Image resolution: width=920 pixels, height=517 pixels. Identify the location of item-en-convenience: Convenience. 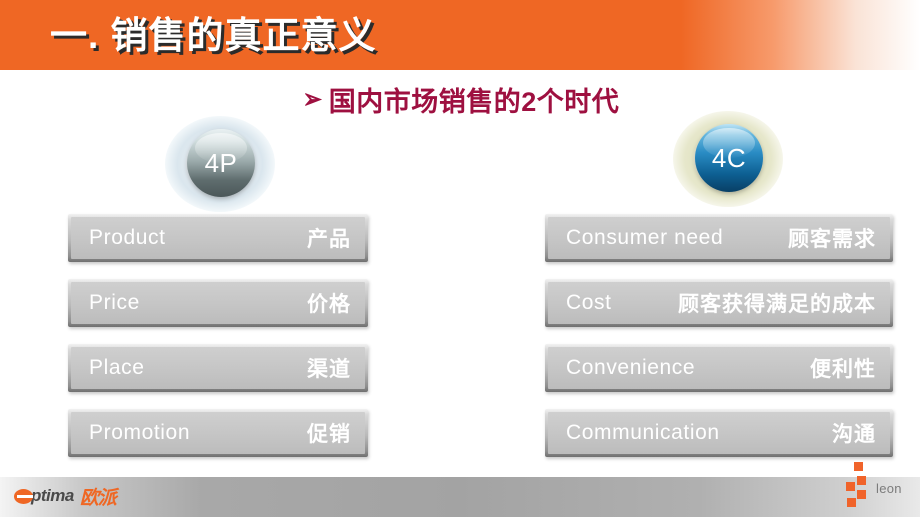
(631, 367).